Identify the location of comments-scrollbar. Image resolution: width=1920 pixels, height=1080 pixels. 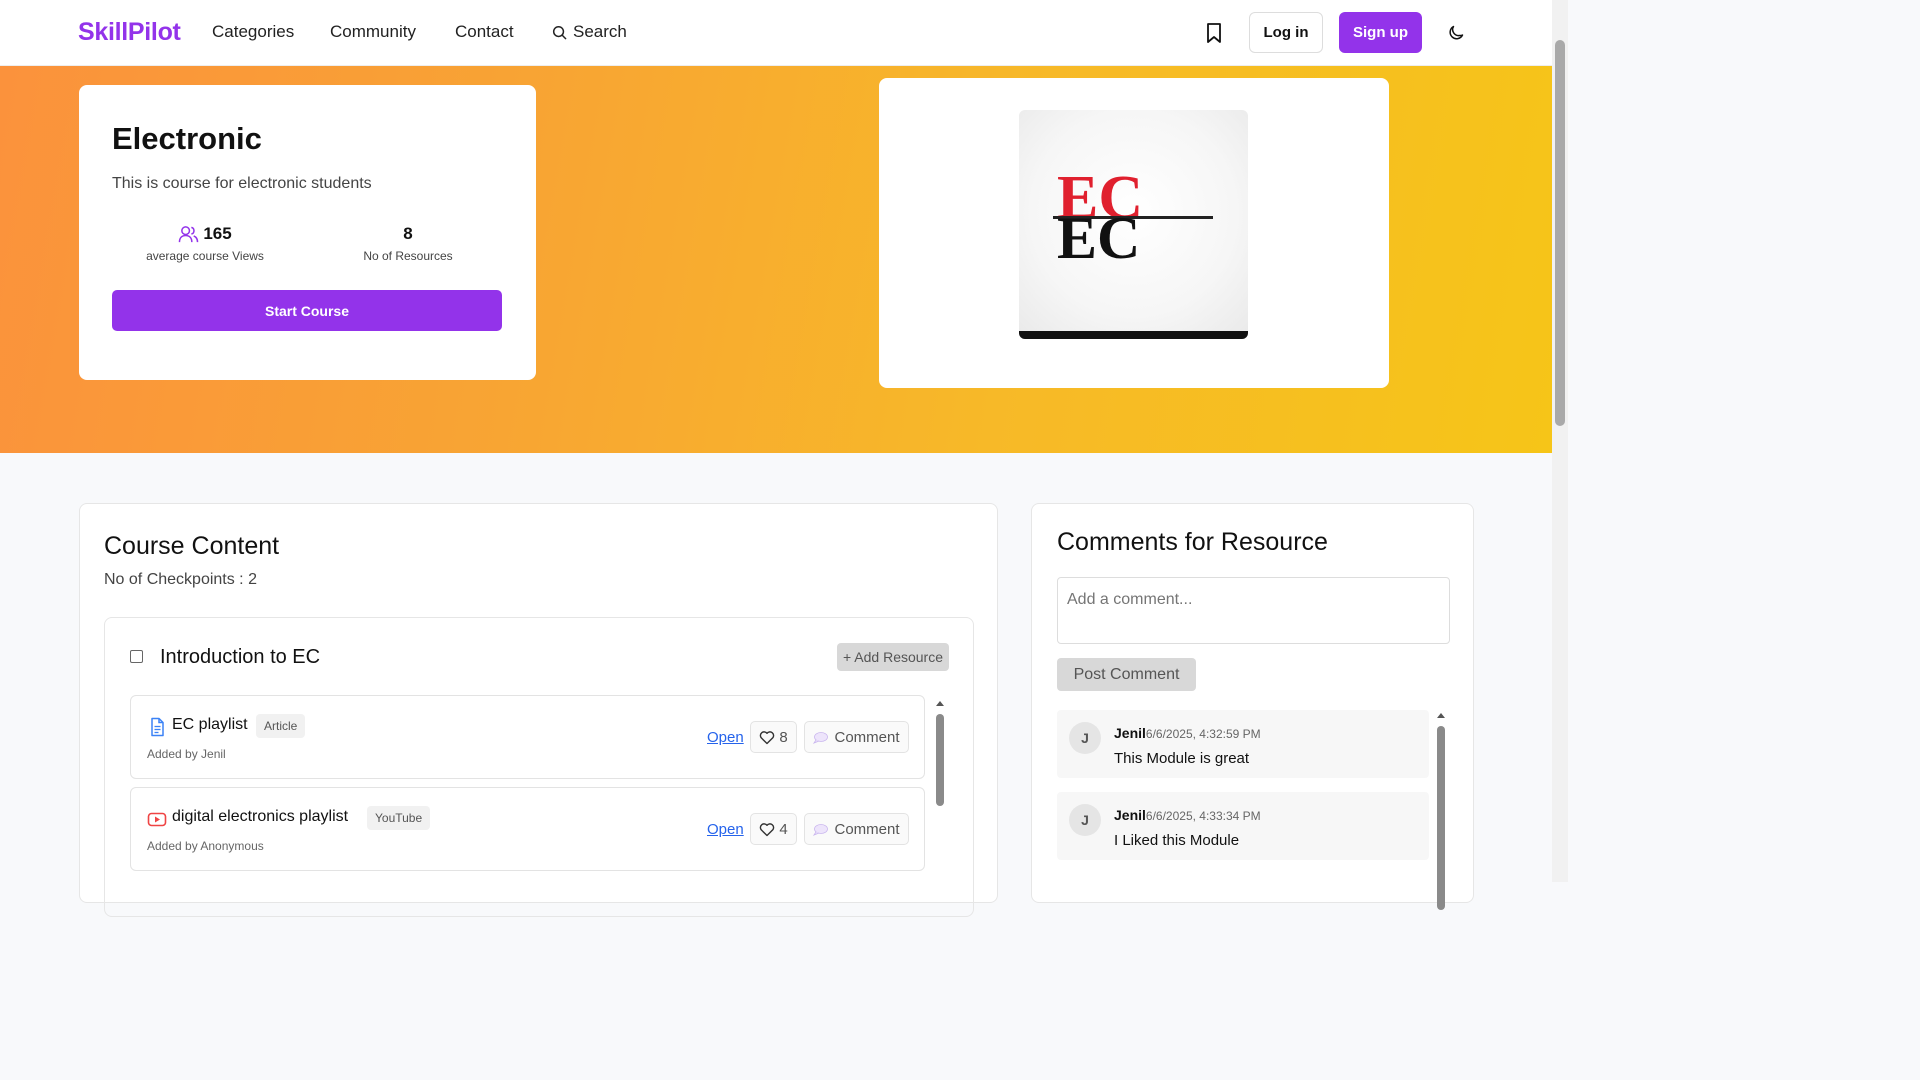
(1441, 810).